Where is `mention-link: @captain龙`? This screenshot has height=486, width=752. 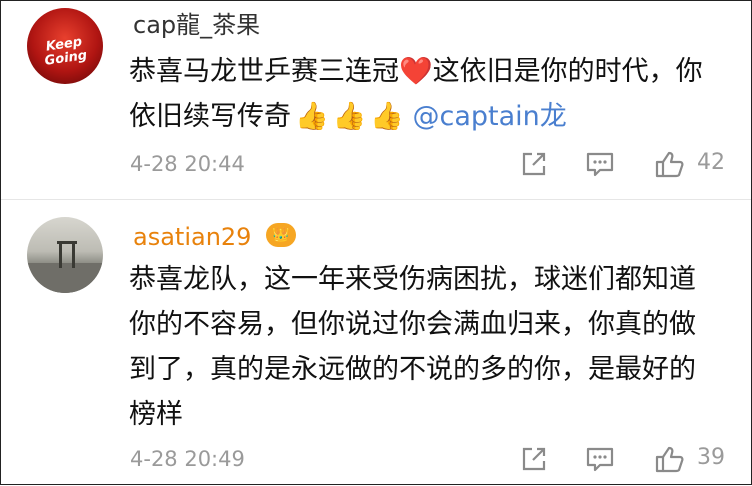
mention-link: @captain龙 is located at coordinates (489, 116).